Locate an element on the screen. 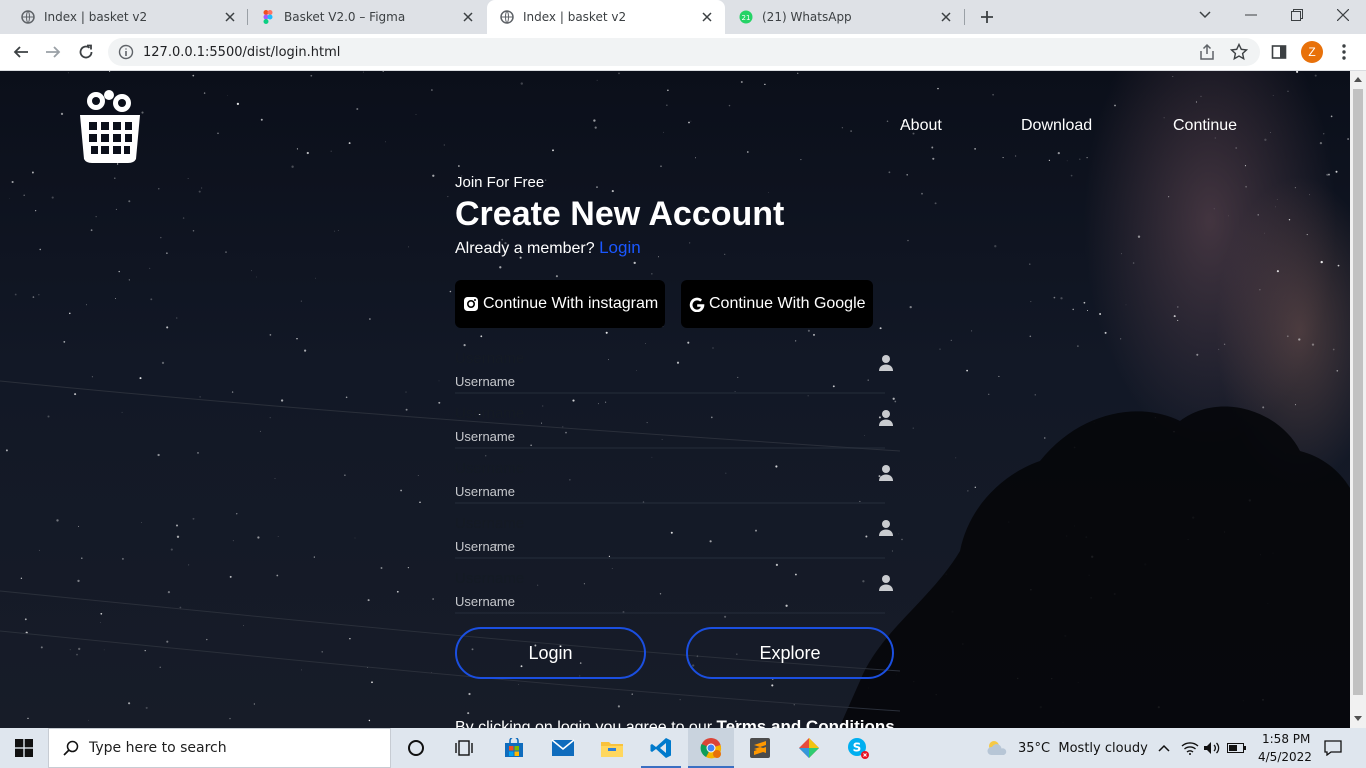 Image resolution: width=1366 pixels, height=768 pixels. weather-text: 35°C Mostly cloudy is located at coordinates (1083, 748).